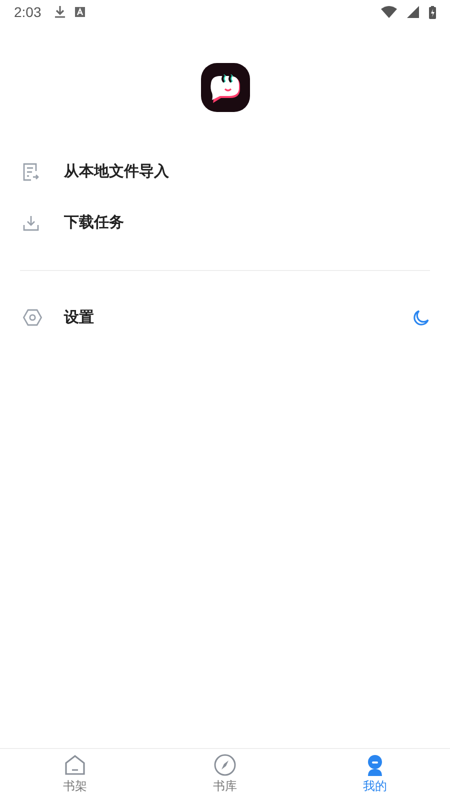  I want to click on app-logo, so click(225, 87).